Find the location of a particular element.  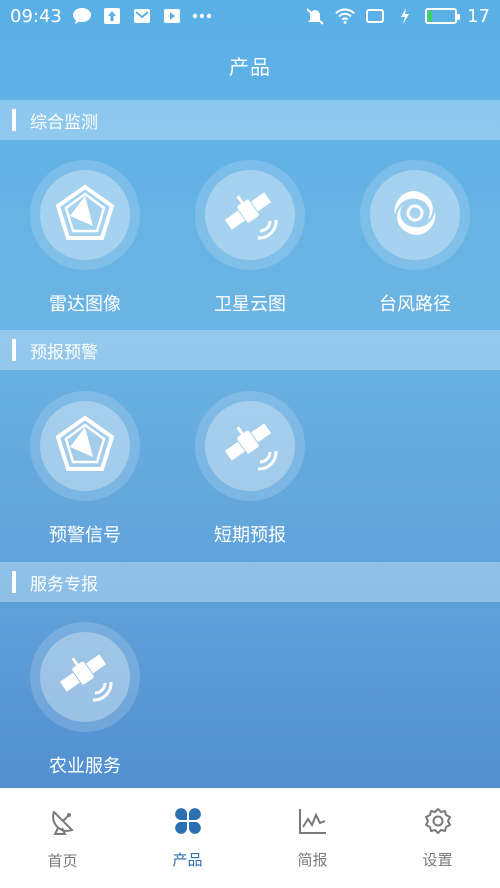

wifi-icon is located at coordinates (345, 16).